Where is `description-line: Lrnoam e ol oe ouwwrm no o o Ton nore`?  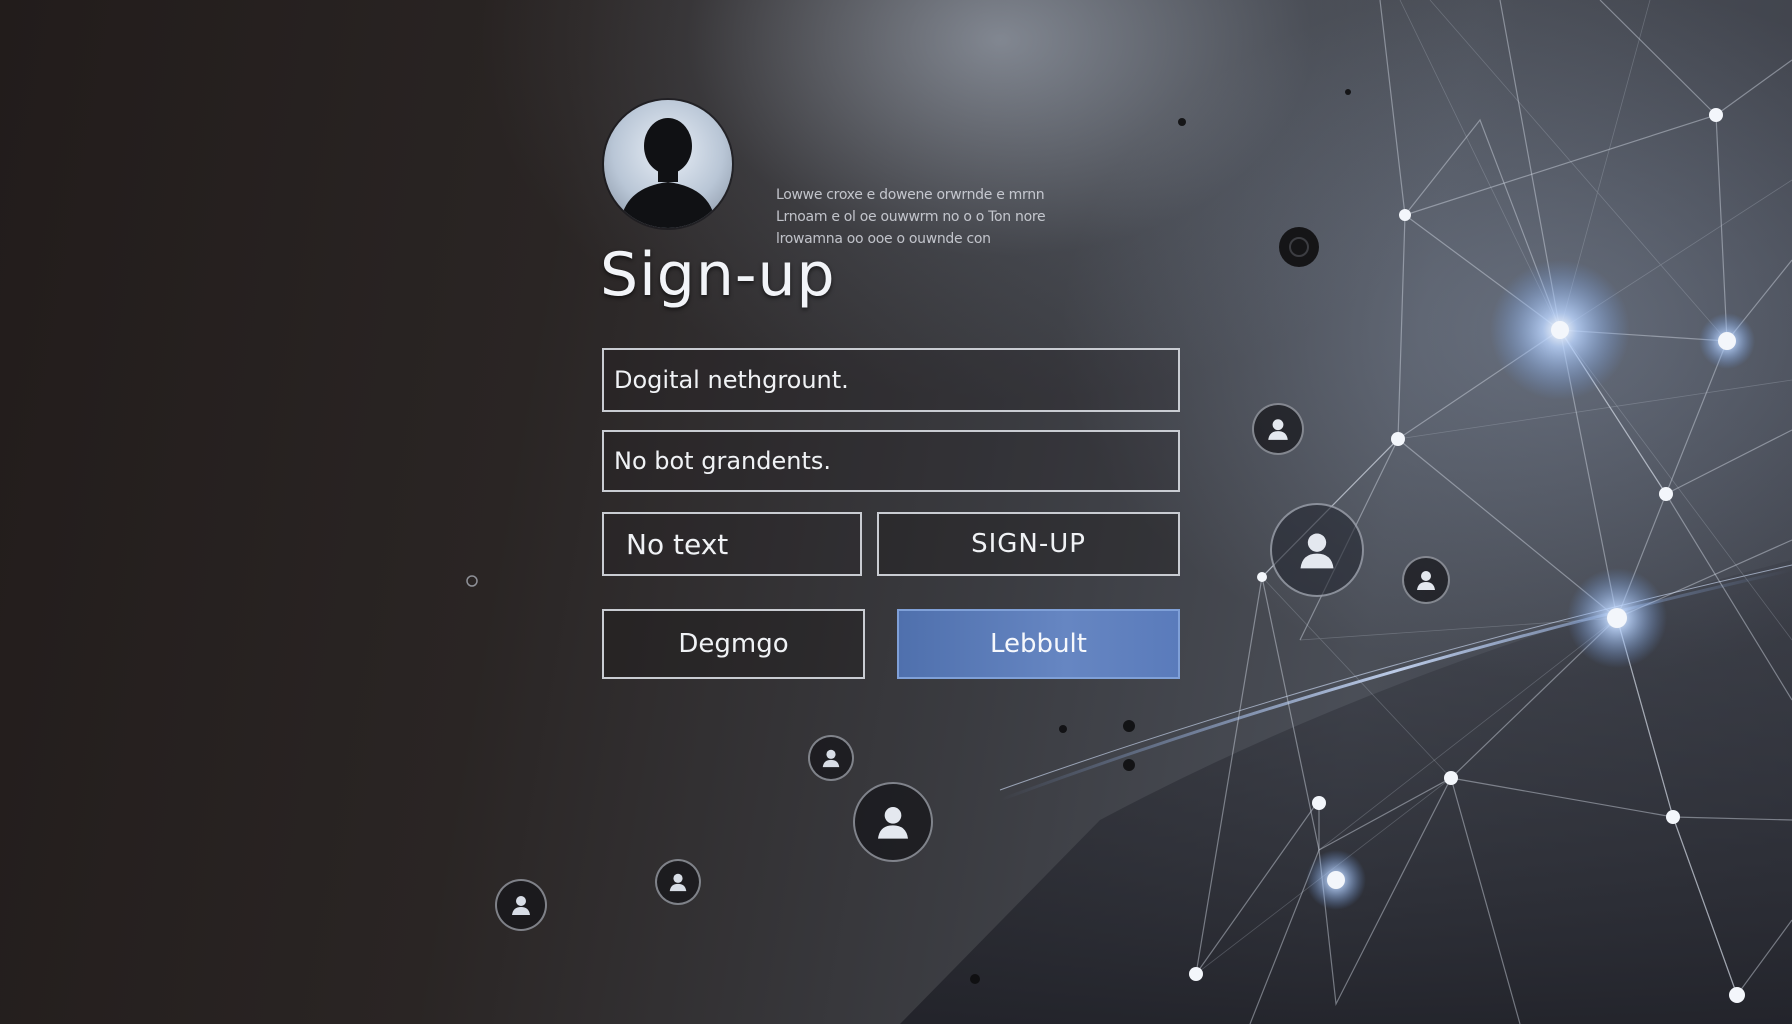
description-line: Lrnoam e ol oe ouwwrm no o o Ton nore is located at coordinates (911, 217).